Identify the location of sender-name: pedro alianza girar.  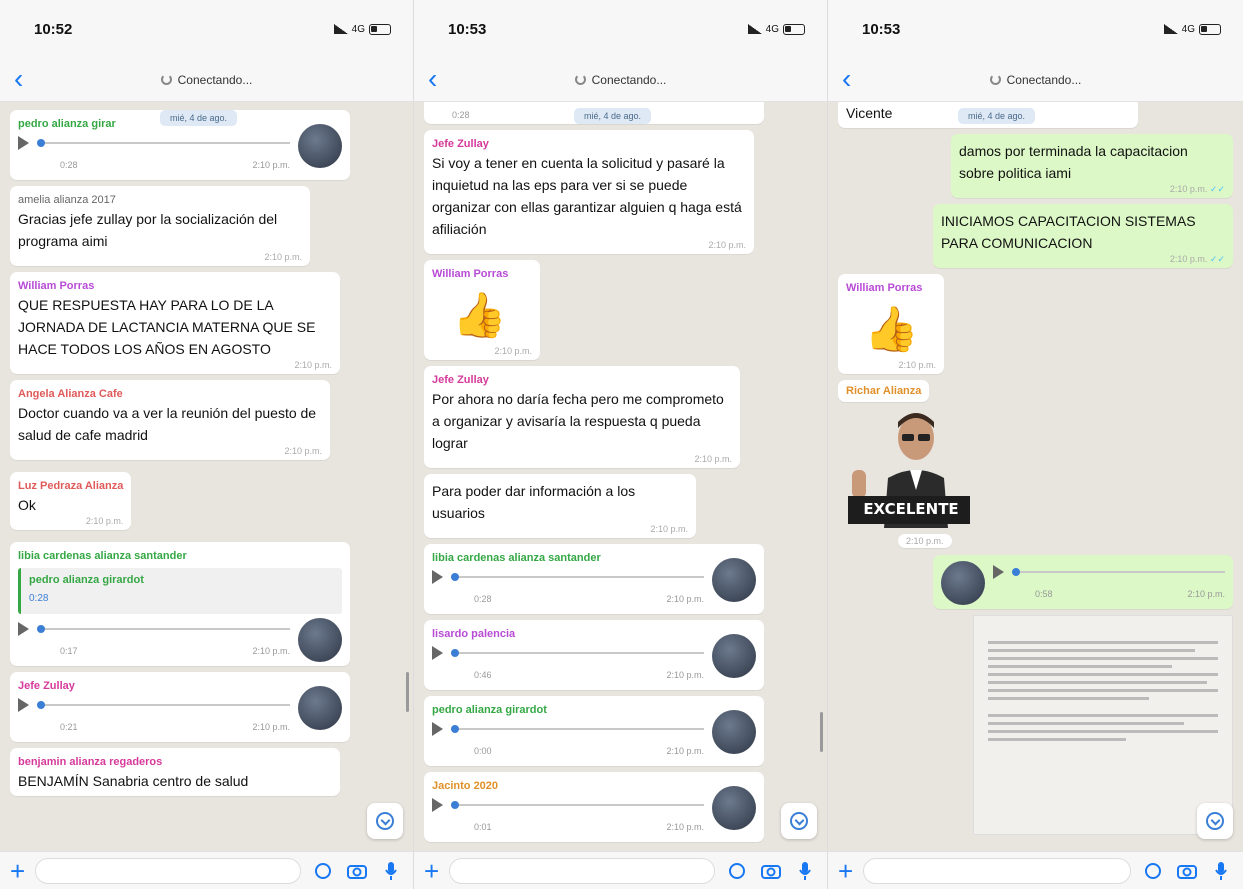
(67, 124).